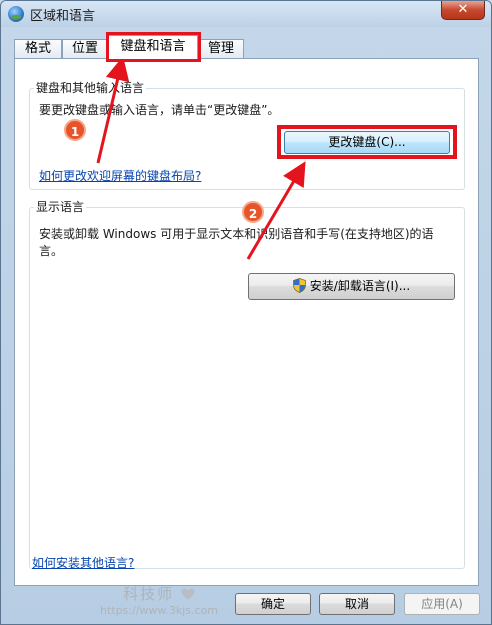 This screenshot has width=492, height=625. I want to click on step-1-badge: 1, so click(75, 130).